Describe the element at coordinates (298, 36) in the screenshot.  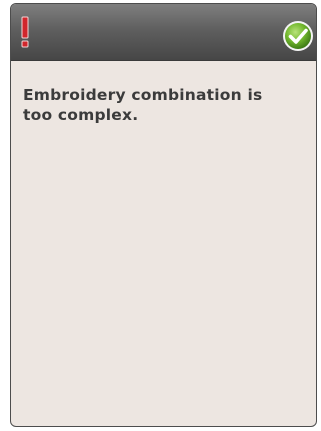
I see `confirm-button` at that location.